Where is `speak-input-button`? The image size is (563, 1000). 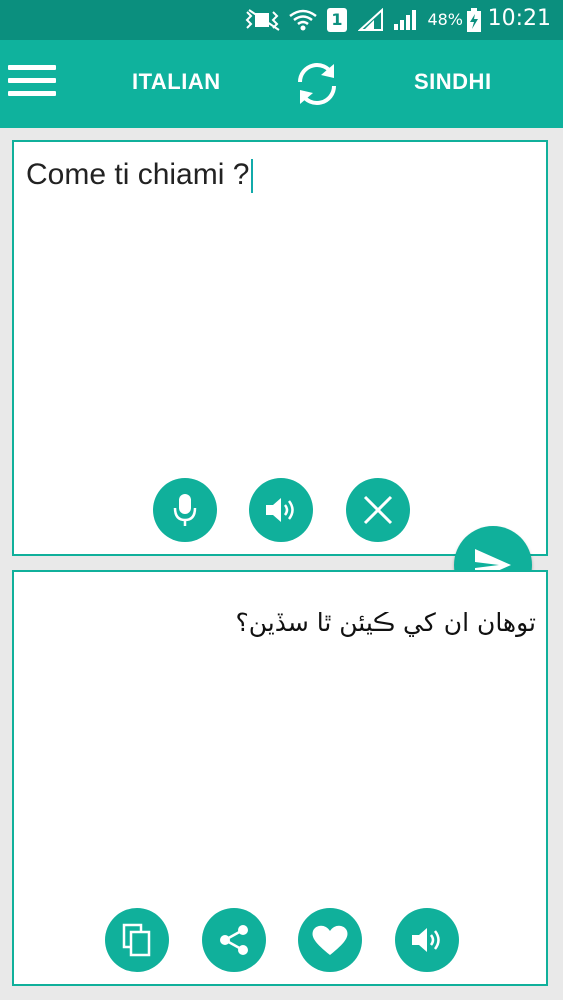 speak-input-button is located at coordinates (281, 510).